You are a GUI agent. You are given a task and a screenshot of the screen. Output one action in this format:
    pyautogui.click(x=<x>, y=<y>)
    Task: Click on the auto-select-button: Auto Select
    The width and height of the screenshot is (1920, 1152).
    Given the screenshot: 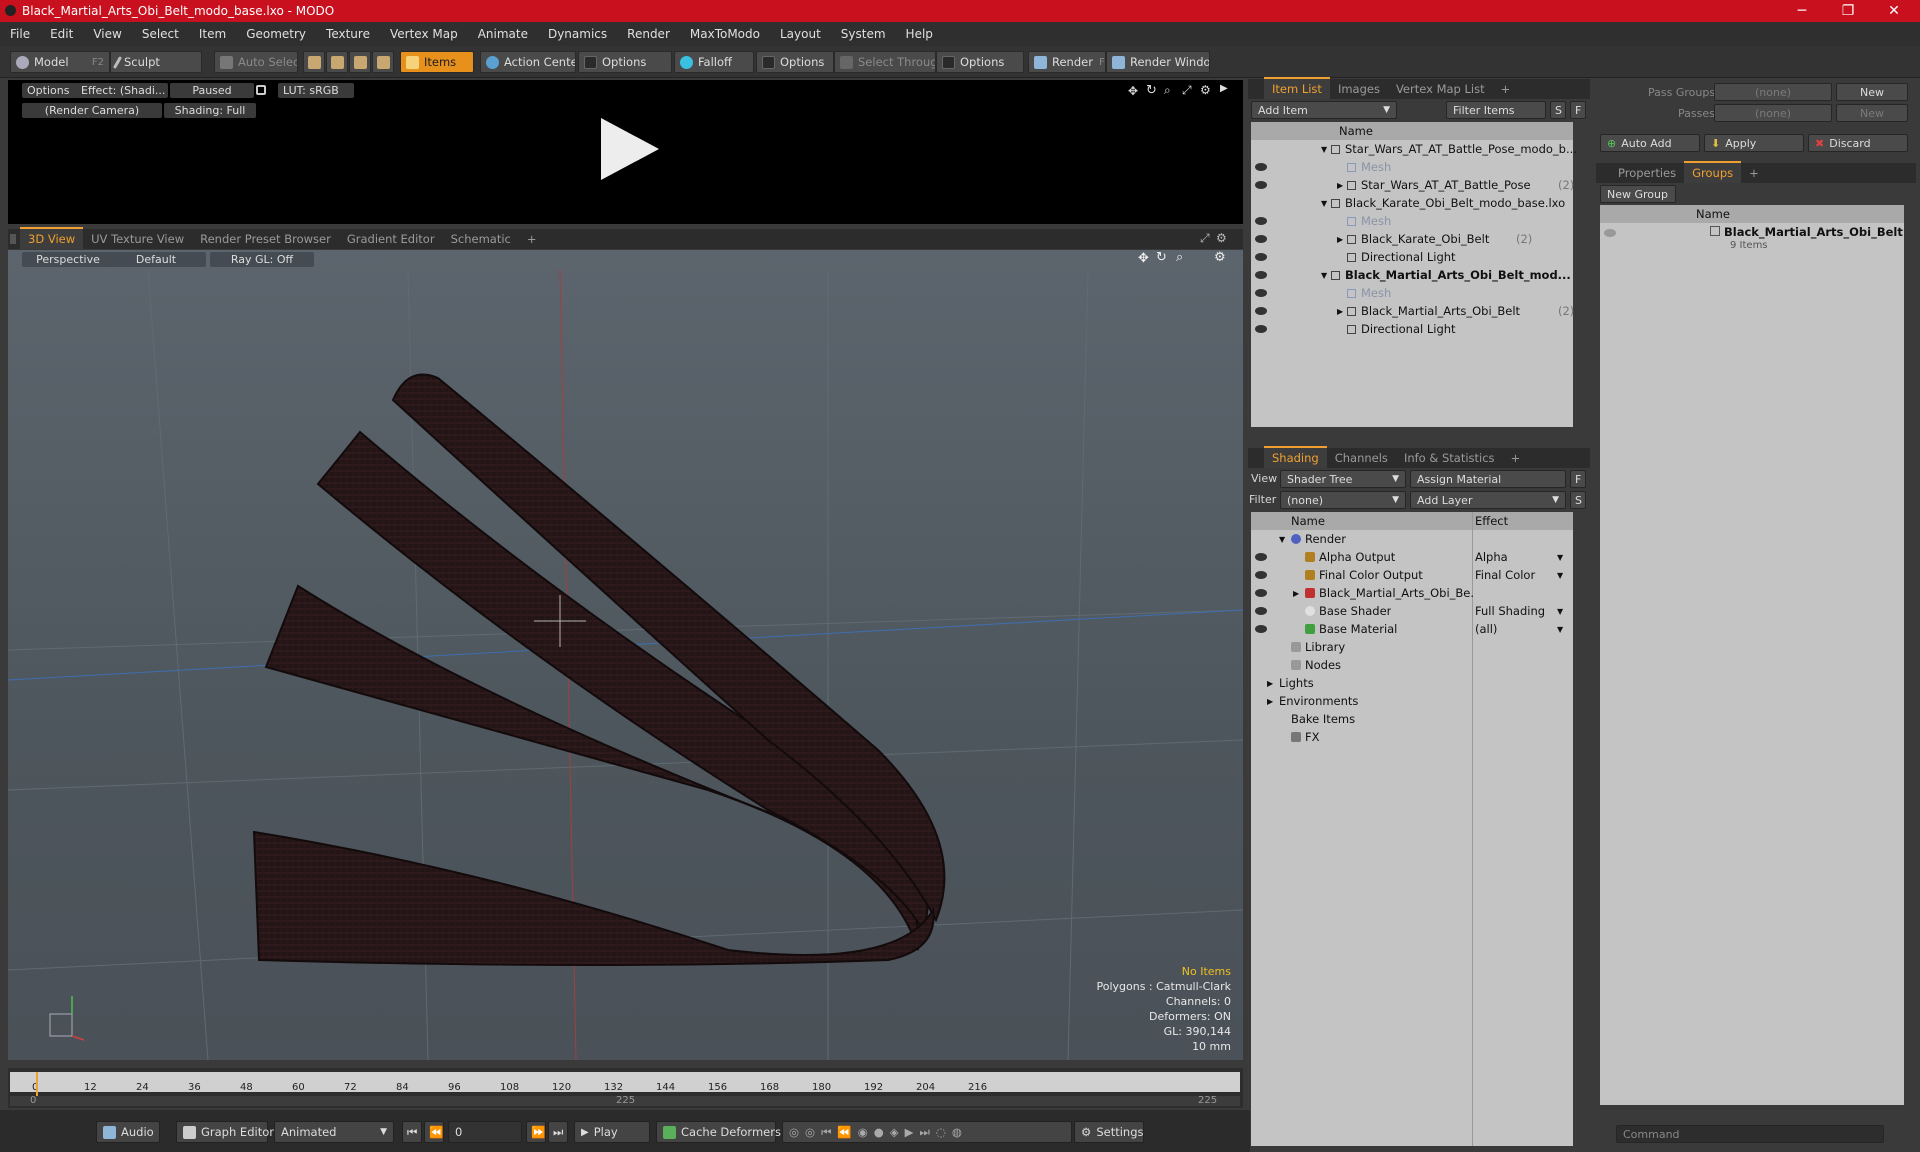 What is the action you would take?
    pyautogui.click(x=256, y=62)
    